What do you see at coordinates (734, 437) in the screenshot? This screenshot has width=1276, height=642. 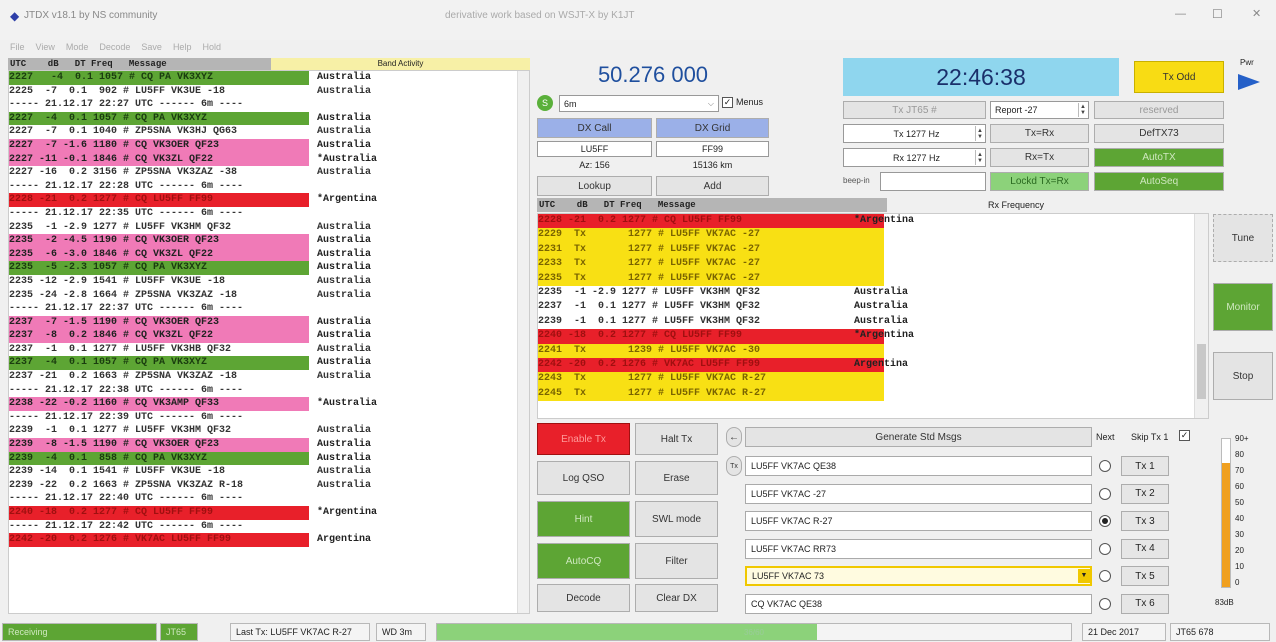 I see `arrow-left-icon: ←` at bounding box center [734, 437].